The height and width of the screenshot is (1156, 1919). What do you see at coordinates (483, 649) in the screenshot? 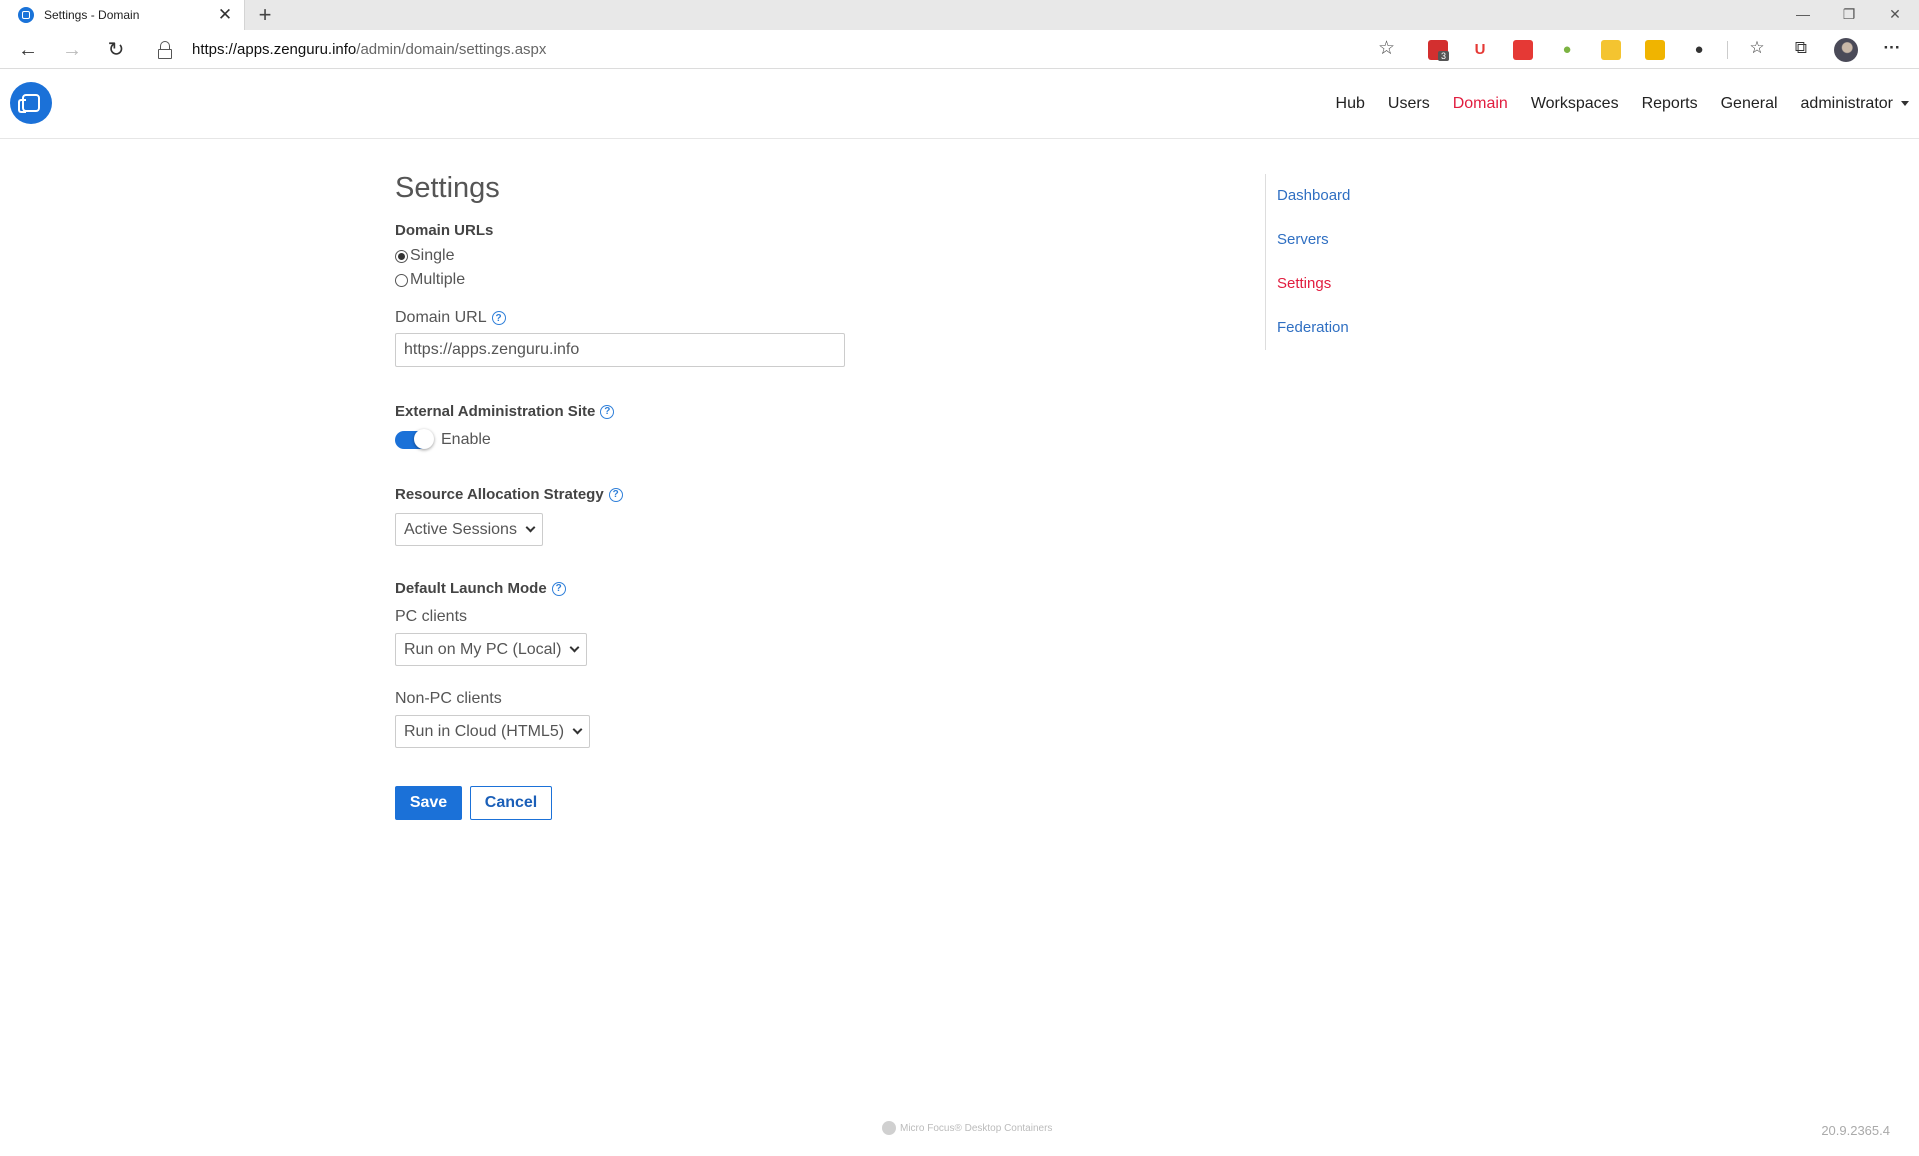
I see `pc-clients-value: Run on My PC (Local)` at bounding box center [483, 649].